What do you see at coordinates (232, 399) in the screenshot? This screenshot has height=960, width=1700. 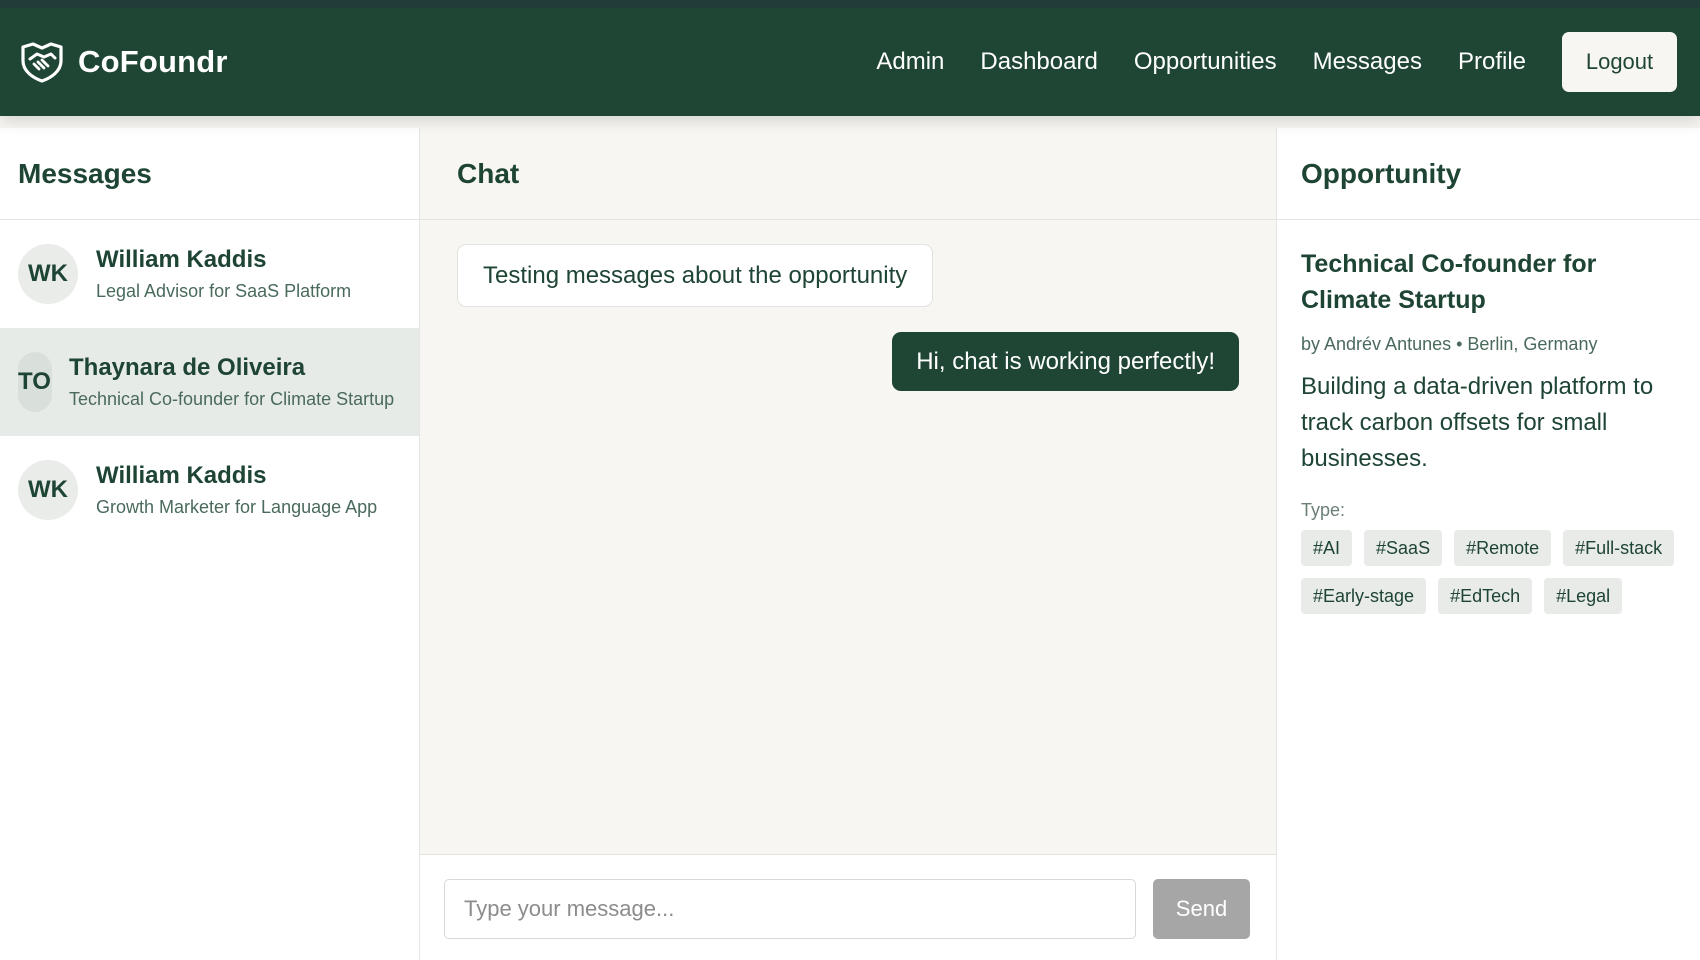 I see `conversation-subtitle: Technical Co-founder for Climate Startup` at bounding box center [232, 399].